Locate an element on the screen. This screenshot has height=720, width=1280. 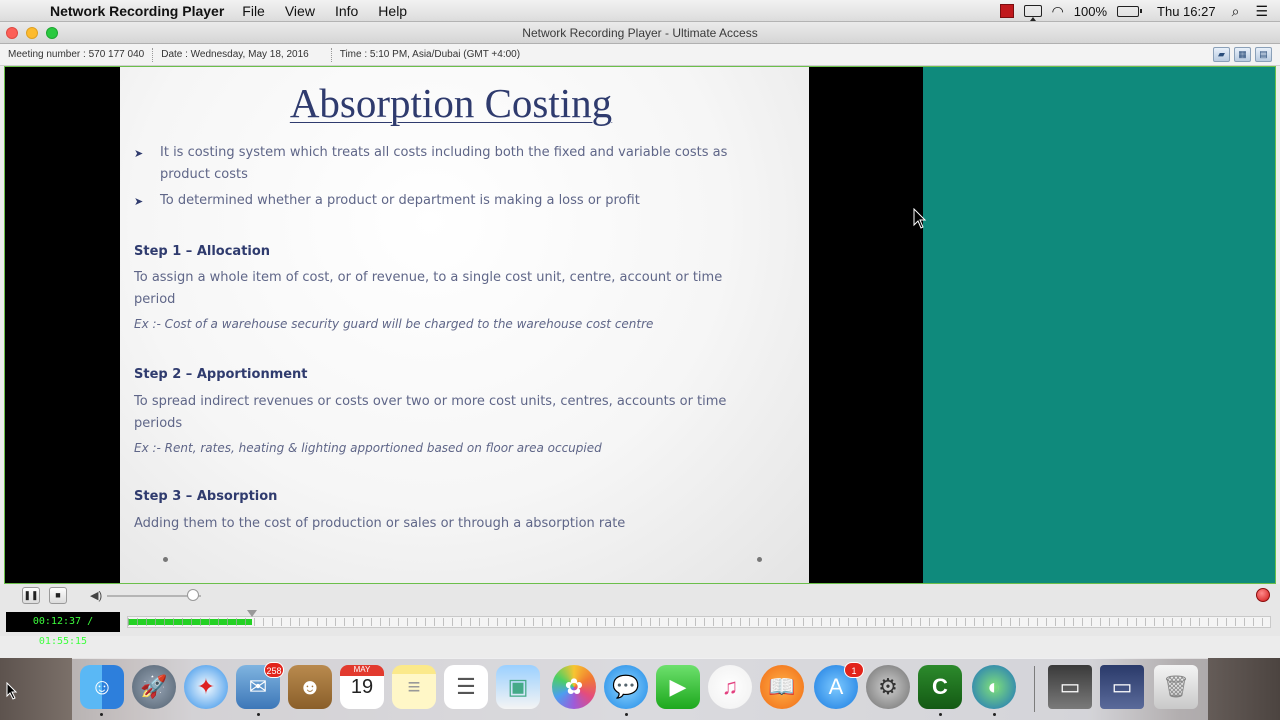
airplay-icon is located at coordinates (1032, 13).